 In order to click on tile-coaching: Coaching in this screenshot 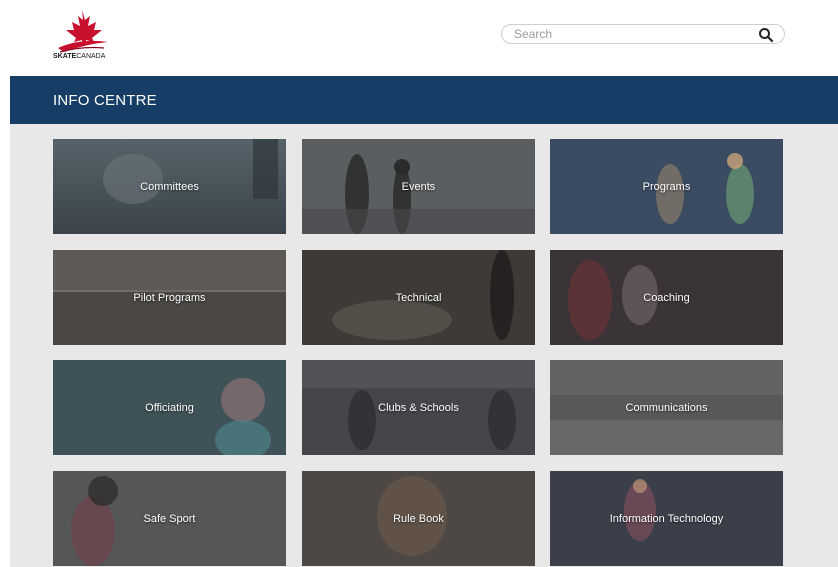, I will do `click(666, 297)`.